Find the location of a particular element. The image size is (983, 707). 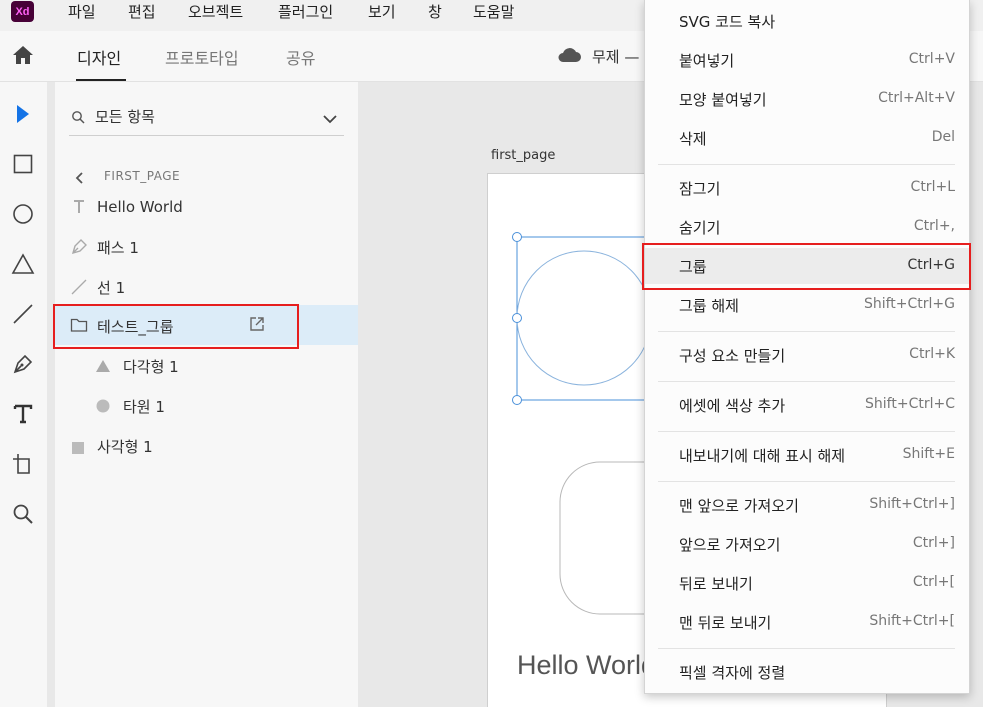

menu-item-send-to-back: 맨 뒤로 보내기 Shift+Ctrl+[ is located at coordinates (807, 622).